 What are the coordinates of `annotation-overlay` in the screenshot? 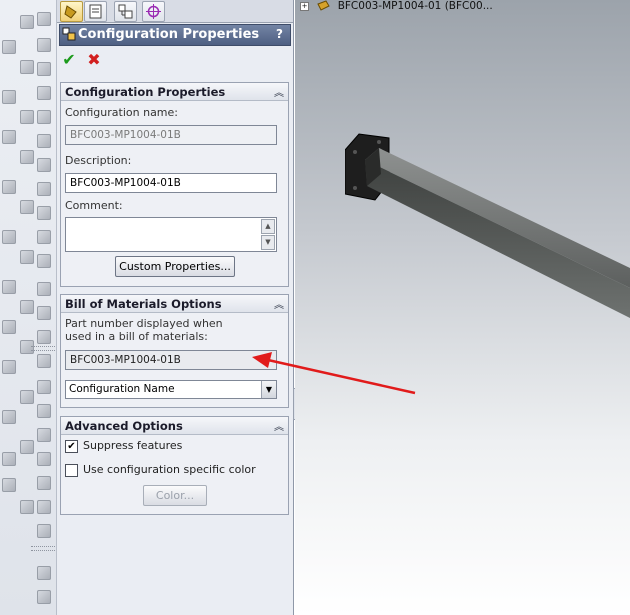 It's located at (334, 373).